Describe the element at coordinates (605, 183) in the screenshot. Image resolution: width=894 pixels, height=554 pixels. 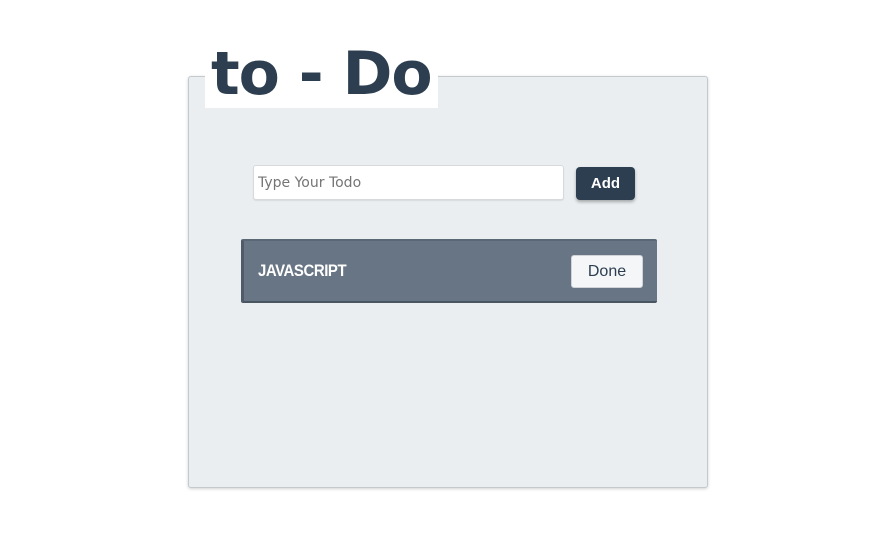
I see `add-button: Add` at that location.